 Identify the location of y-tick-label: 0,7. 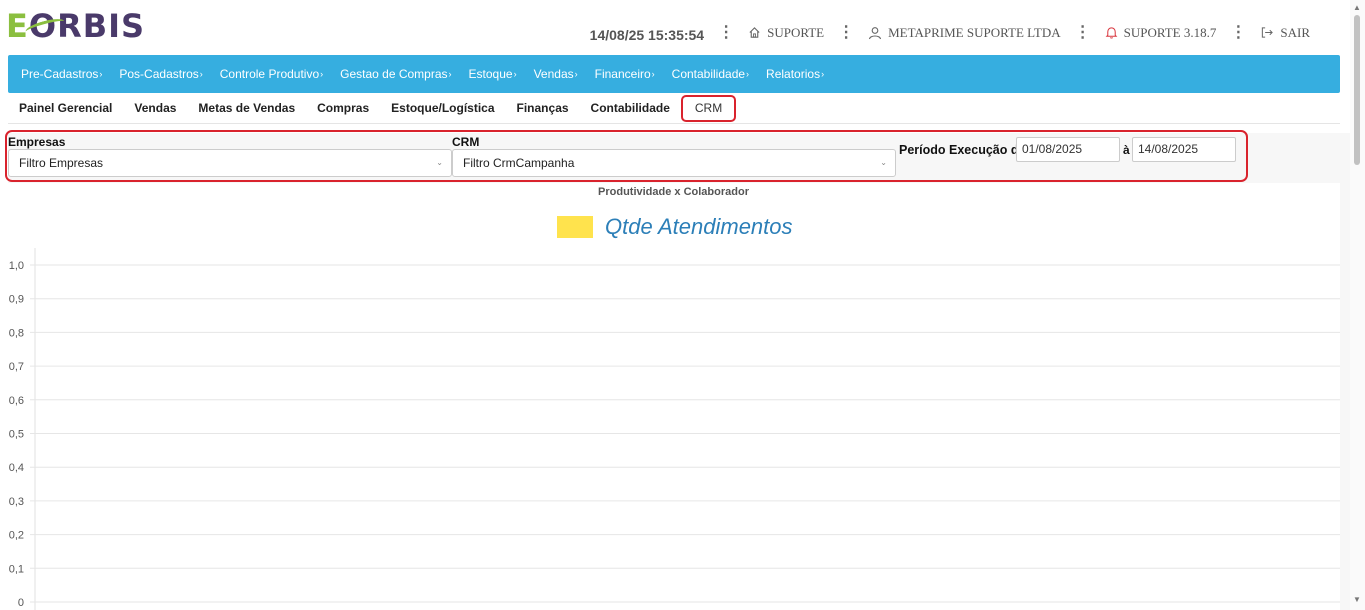
(16, 367).